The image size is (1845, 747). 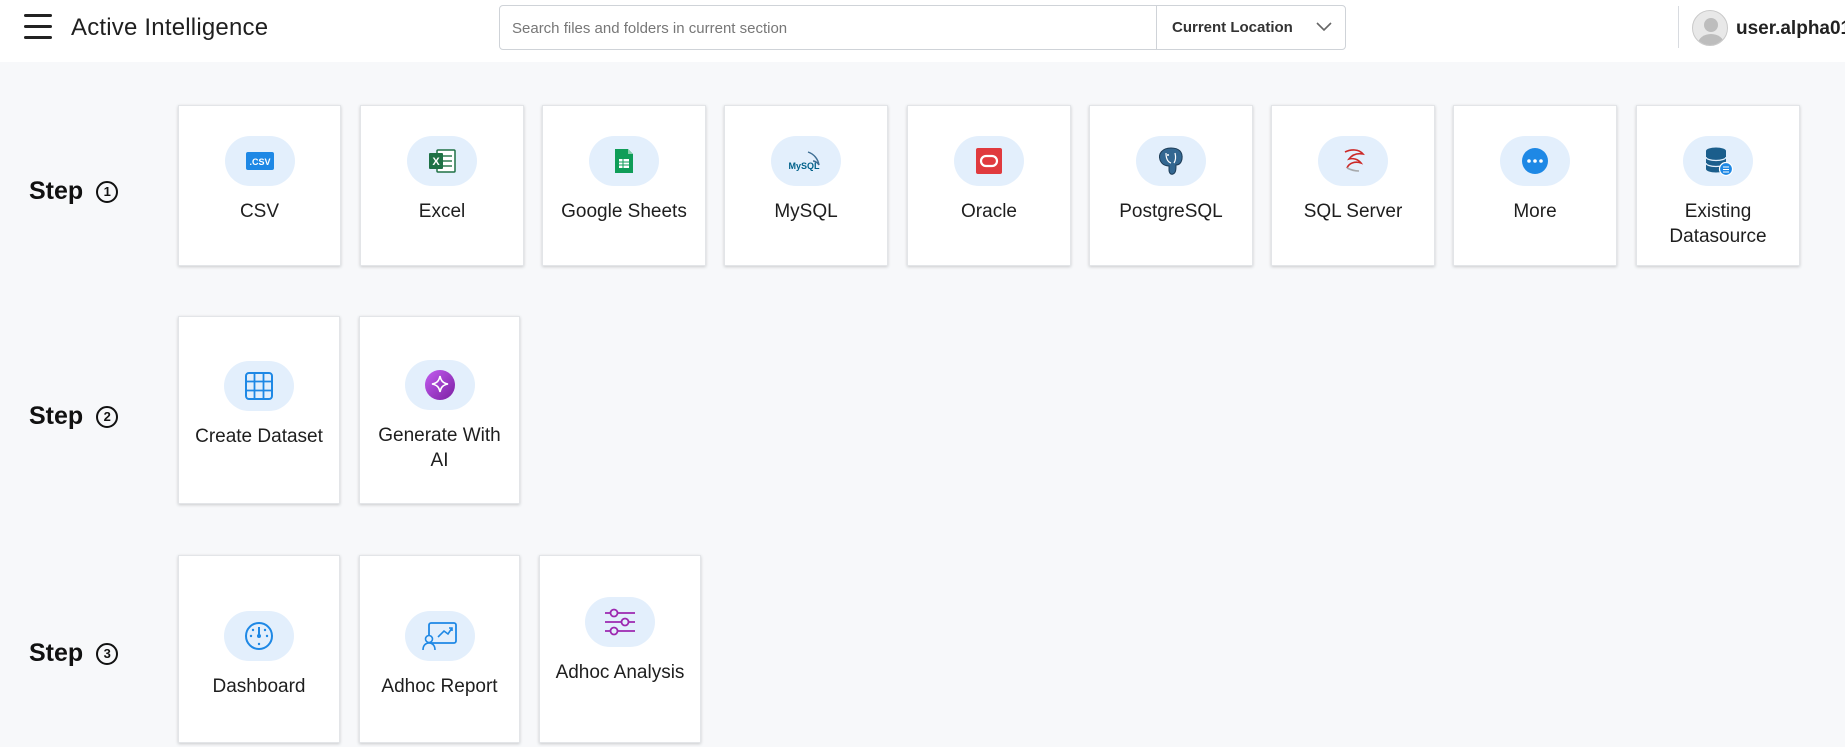 I want to click on step-3-number: 3, so click(x=107, y=653).